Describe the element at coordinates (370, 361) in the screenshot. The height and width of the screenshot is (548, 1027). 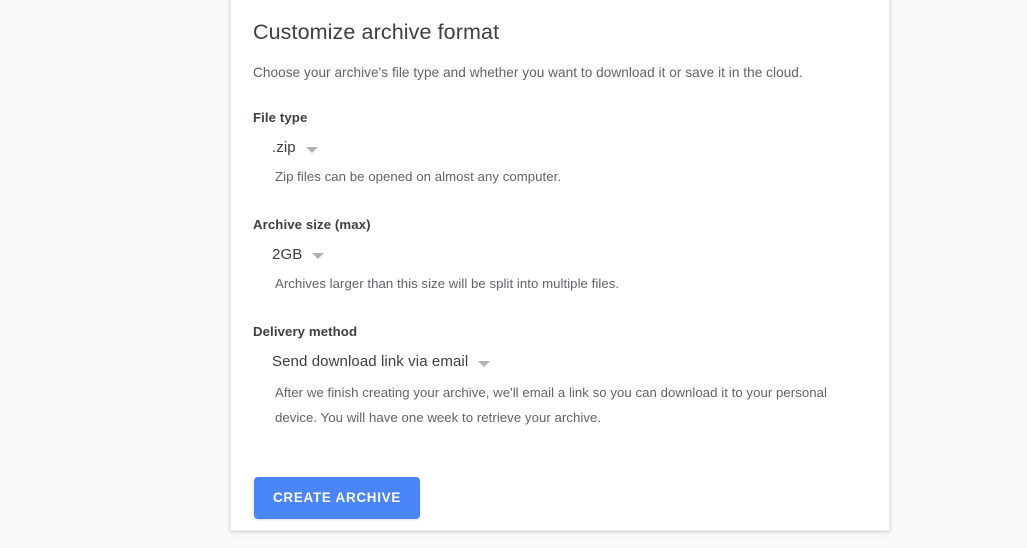
I see `delivery-method-value: Send download link via email` at that location.